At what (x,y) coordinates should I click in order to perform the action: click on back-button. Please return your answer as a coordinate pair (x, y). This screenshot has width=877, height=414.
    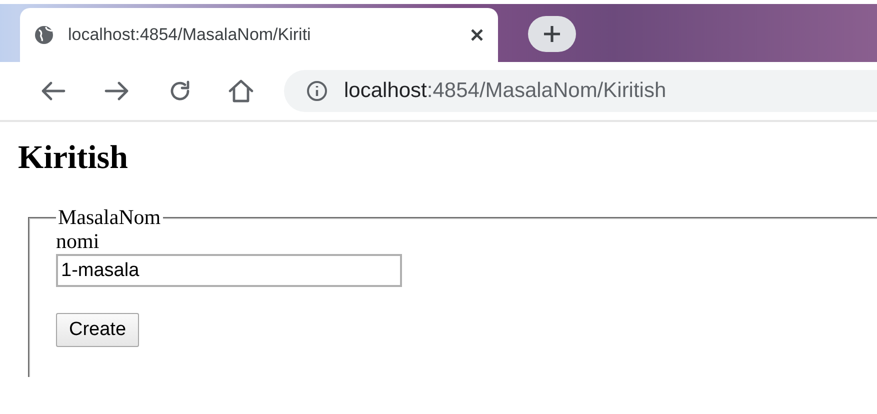
    Looking at the image, I should click on (53, 91).